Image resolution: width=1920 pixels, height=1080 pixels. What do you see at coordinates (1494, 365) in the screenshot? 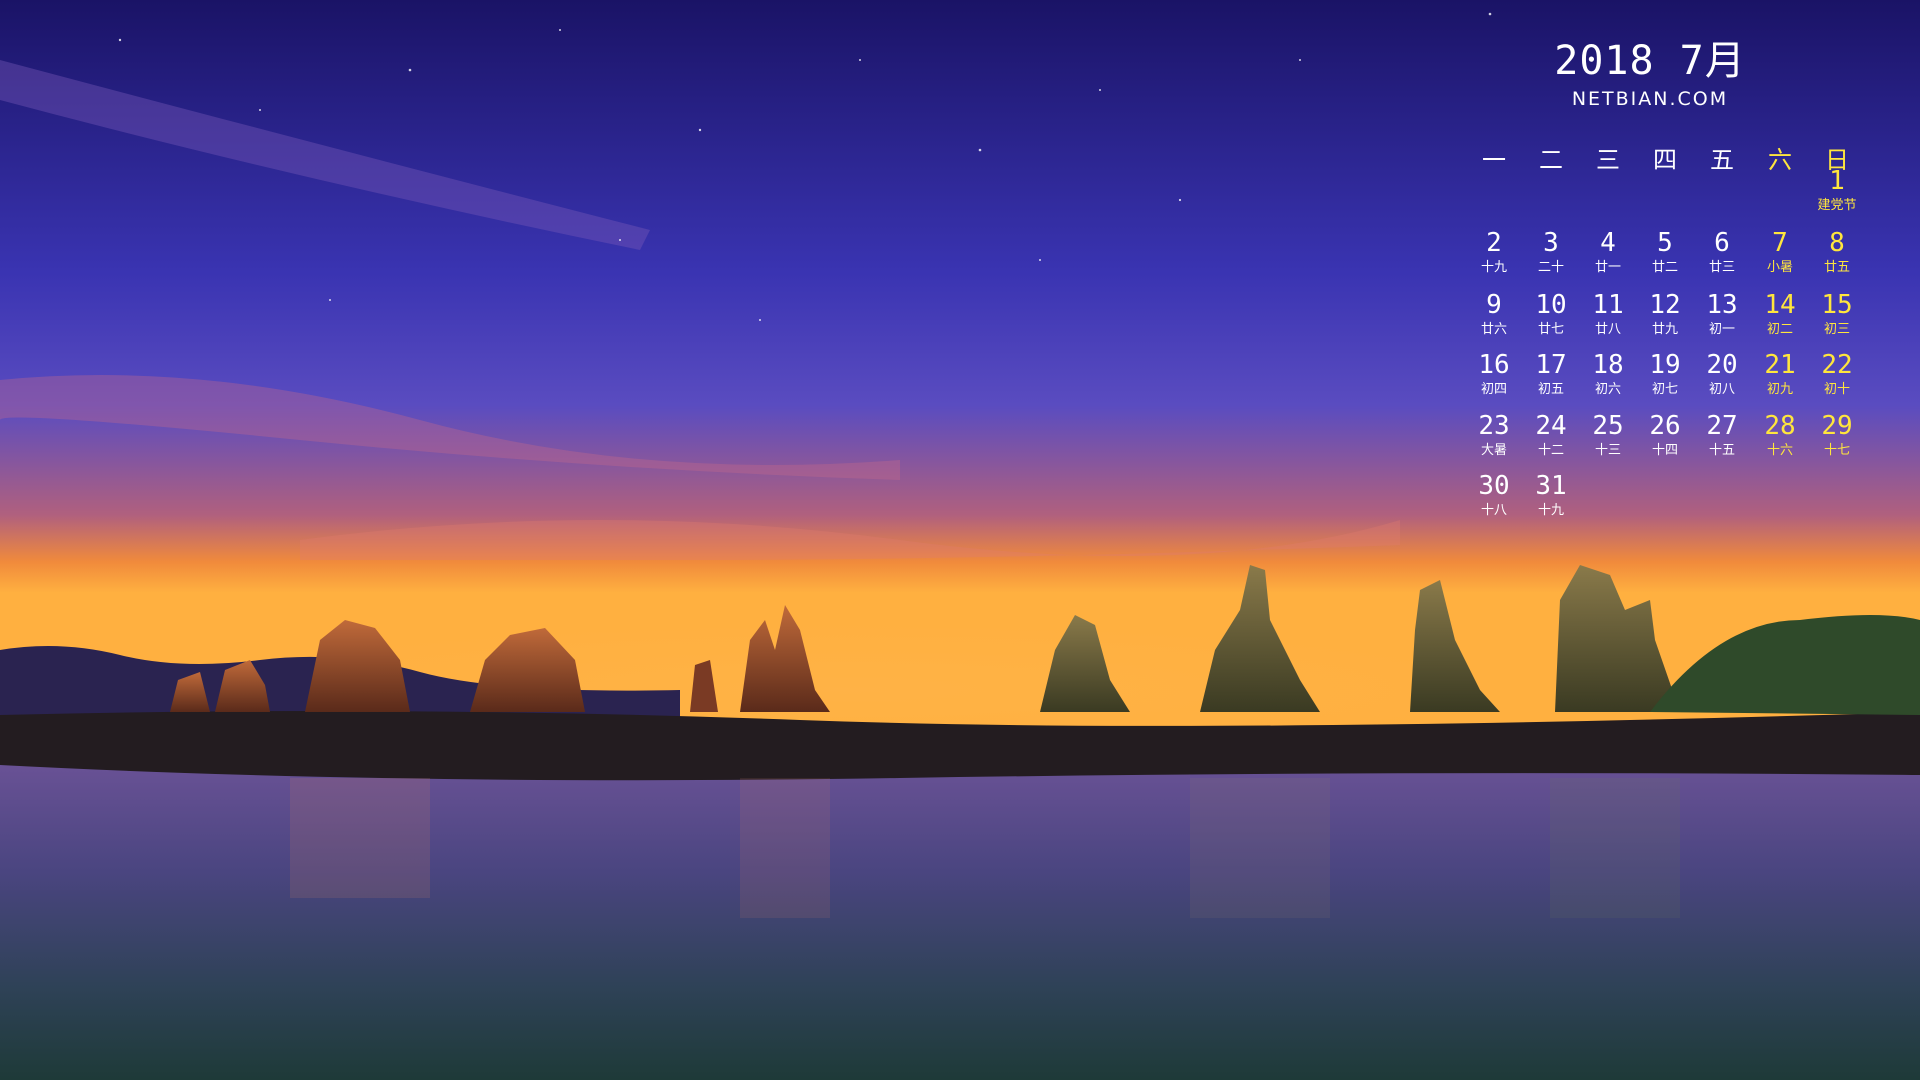
I see `day-number: 16` at bounding box center [1494, 365].